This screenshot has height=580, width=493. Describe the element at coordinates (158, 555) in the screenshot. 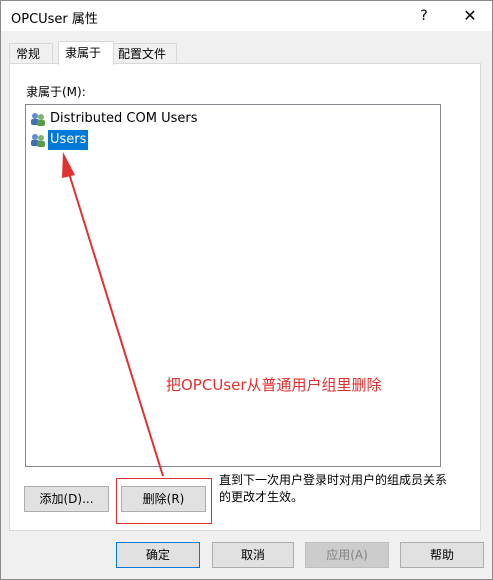

I see `ok-button: 确定` at that location.